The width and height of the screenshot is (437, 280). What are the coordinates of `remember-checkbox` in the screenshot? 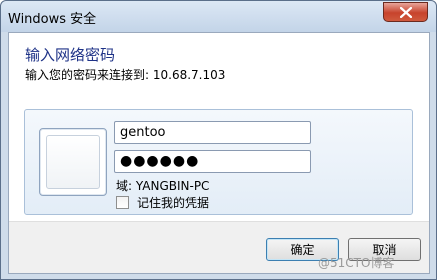 It's located at (122, 202).